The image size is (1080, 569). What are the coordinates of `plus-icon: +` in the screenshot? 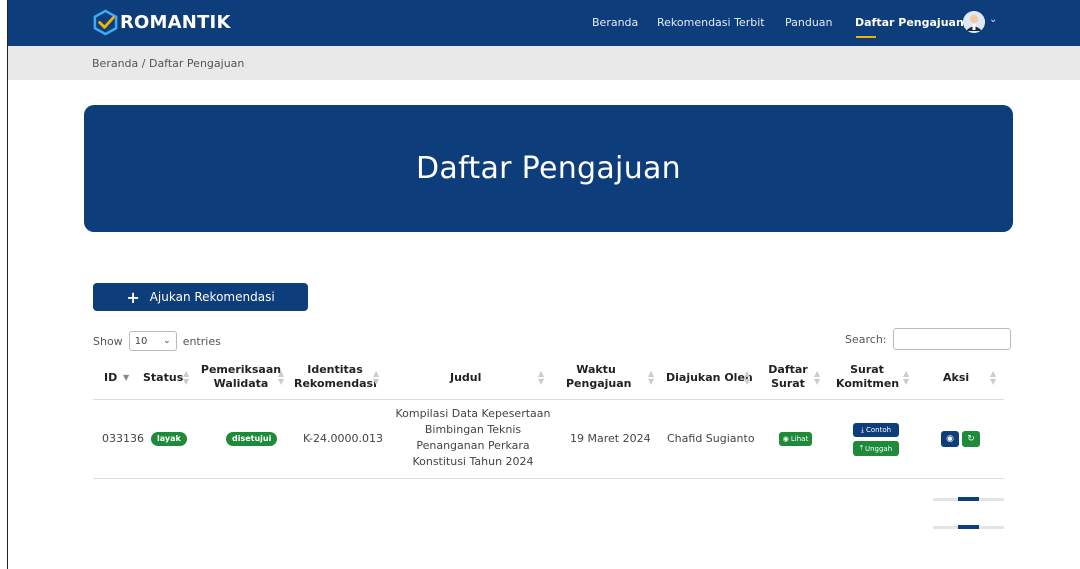 It's located at (133, 297).